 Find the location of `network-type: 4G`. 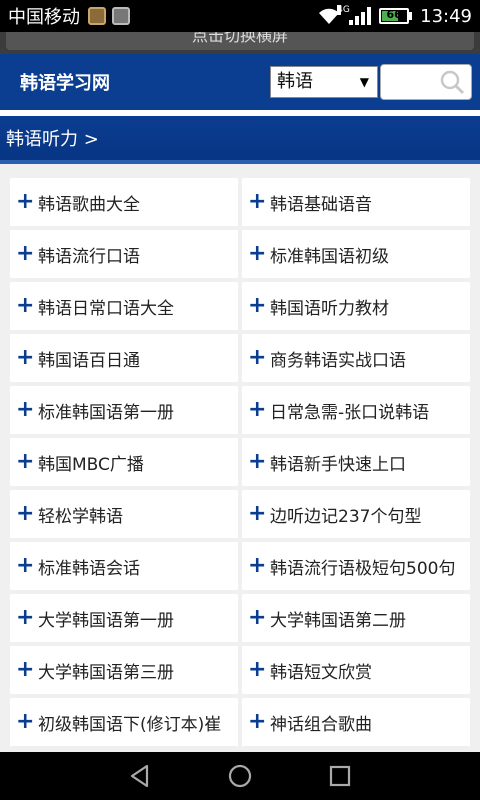

network-type: 4G is located at coordinates (343, 10).